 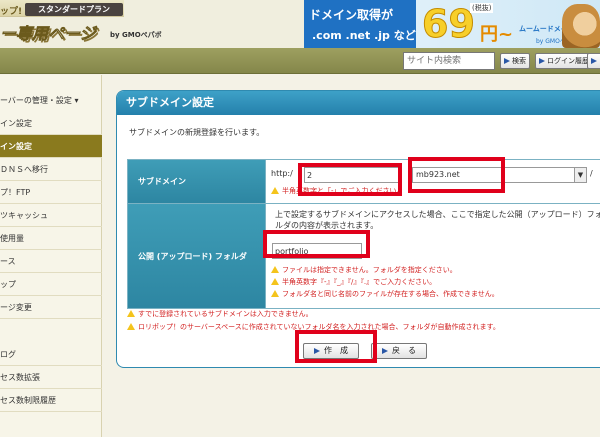 I want to click on sidebar-item-domain-settings: イン設定, so click(x=51, y=123).